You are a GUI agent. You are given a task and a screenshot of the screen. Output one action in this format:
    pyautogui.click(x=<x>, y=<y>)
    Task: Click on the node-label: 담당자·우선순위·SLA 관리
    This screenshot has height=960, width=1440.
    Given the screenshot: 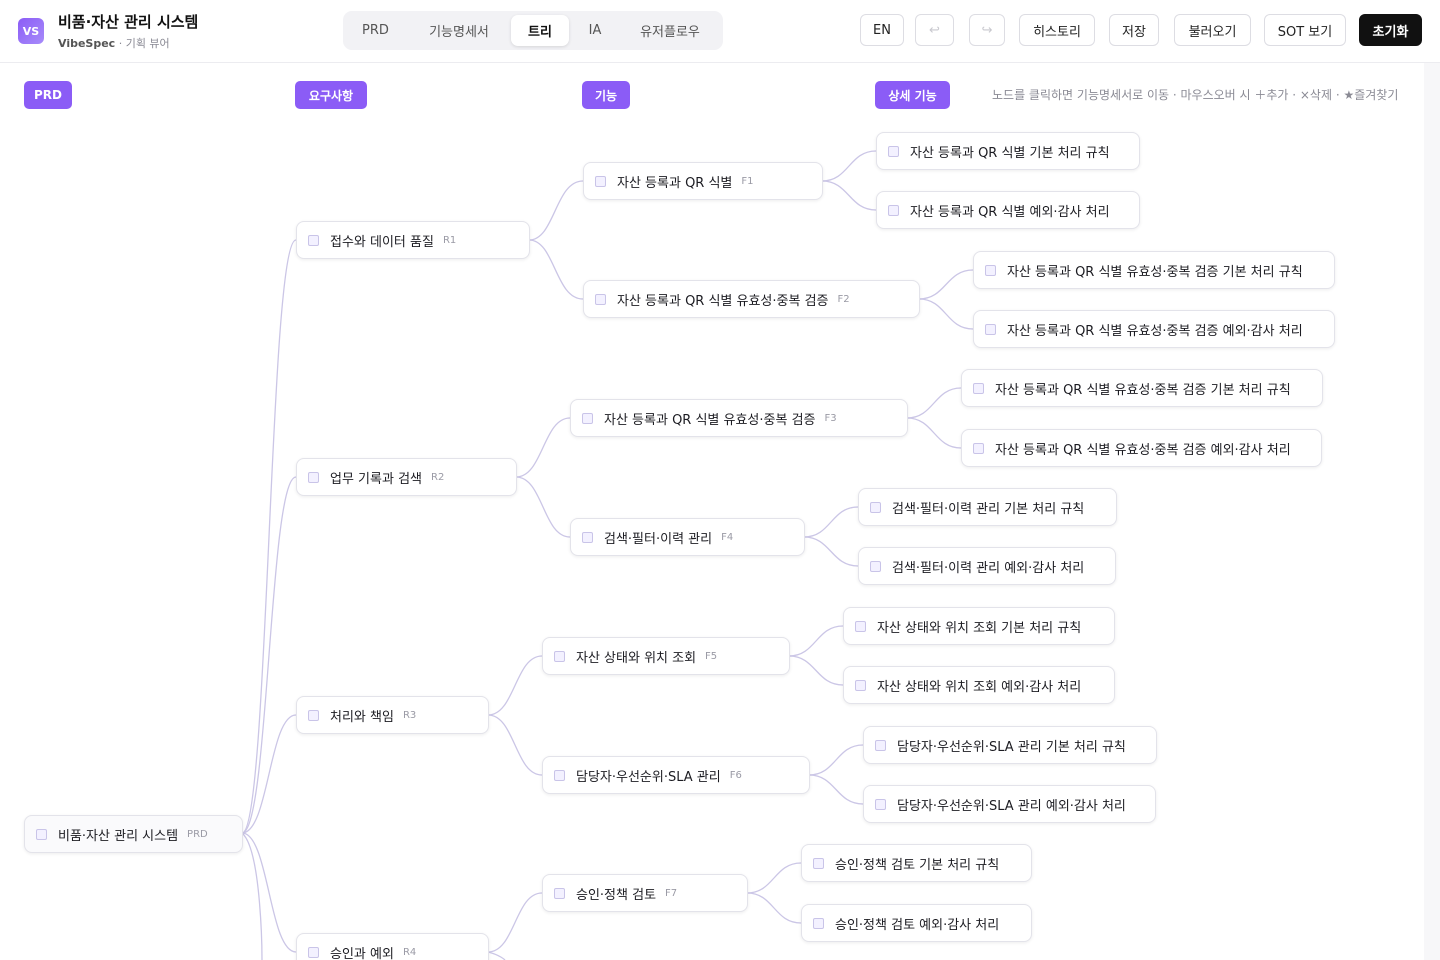 What is the action you would take?
    pyautogui.click(x=648, y=777)
    